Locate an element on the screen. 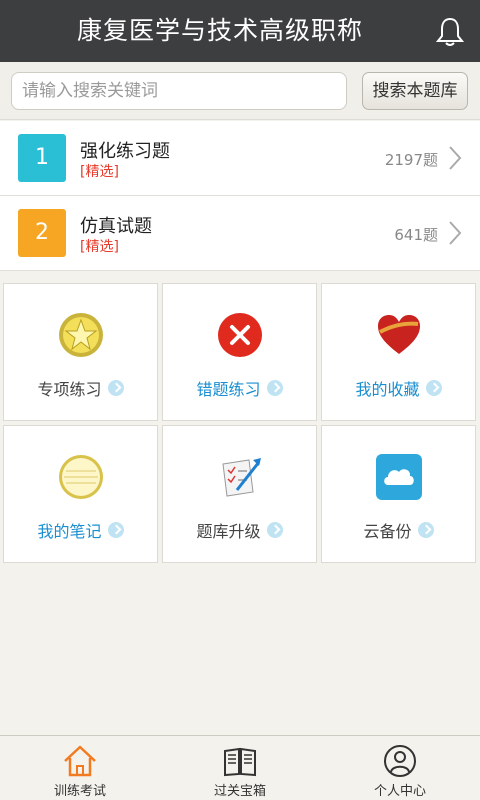 This screenshot has height=800, width=480. search-input is located at coordinates (179, 91).